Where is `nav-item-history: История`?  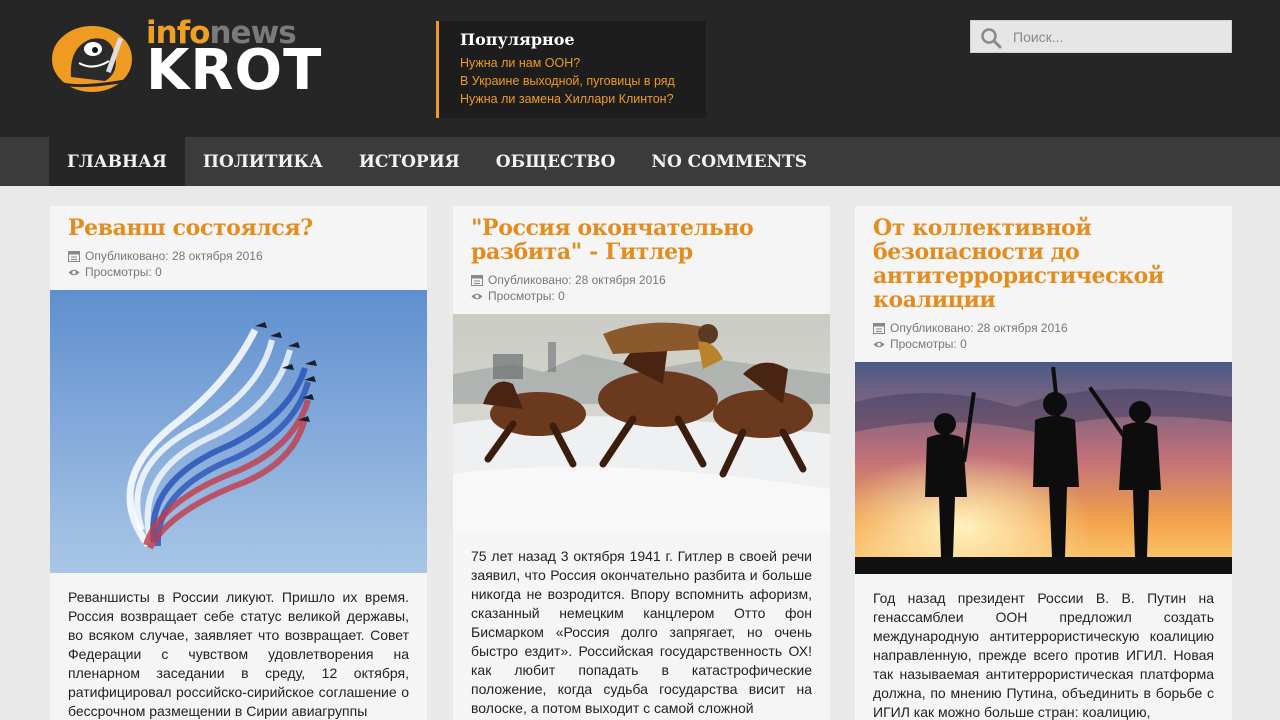
nav-item-history: История is located at coordinates (409, 161).